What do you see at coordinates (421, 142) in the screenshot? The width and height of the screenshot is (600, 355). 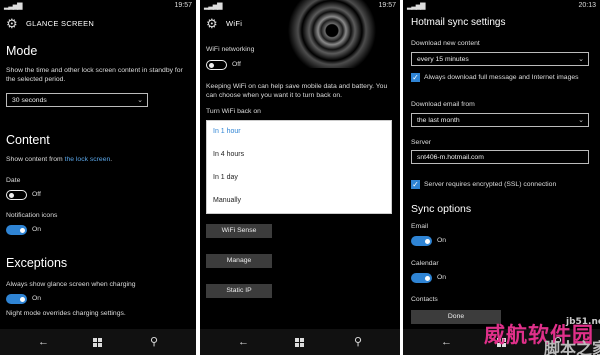 I see `server-label: Server` at bounding box center [421, 142].